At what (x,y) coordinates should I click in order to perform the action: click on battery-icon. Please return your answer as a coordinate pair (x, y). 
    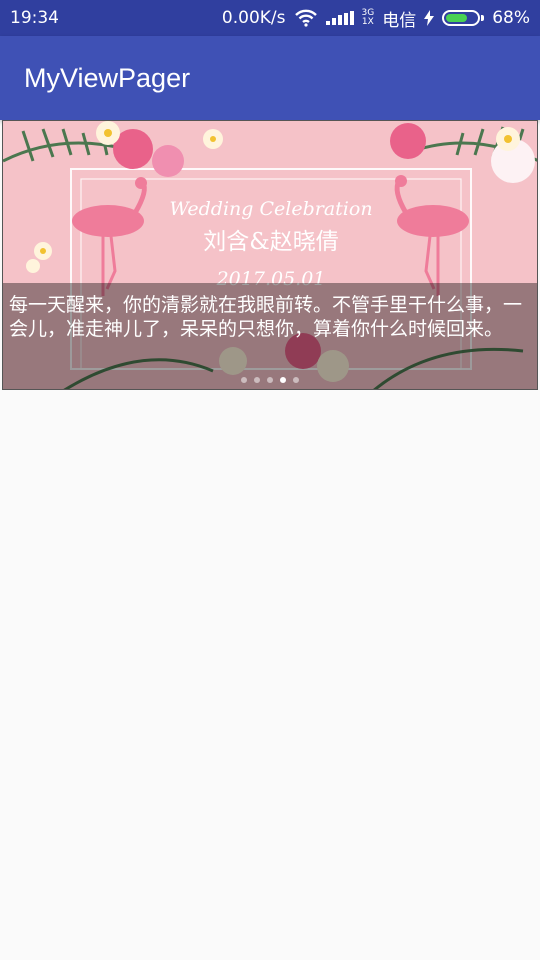
    Looking at the image, I should click on (463, 18).